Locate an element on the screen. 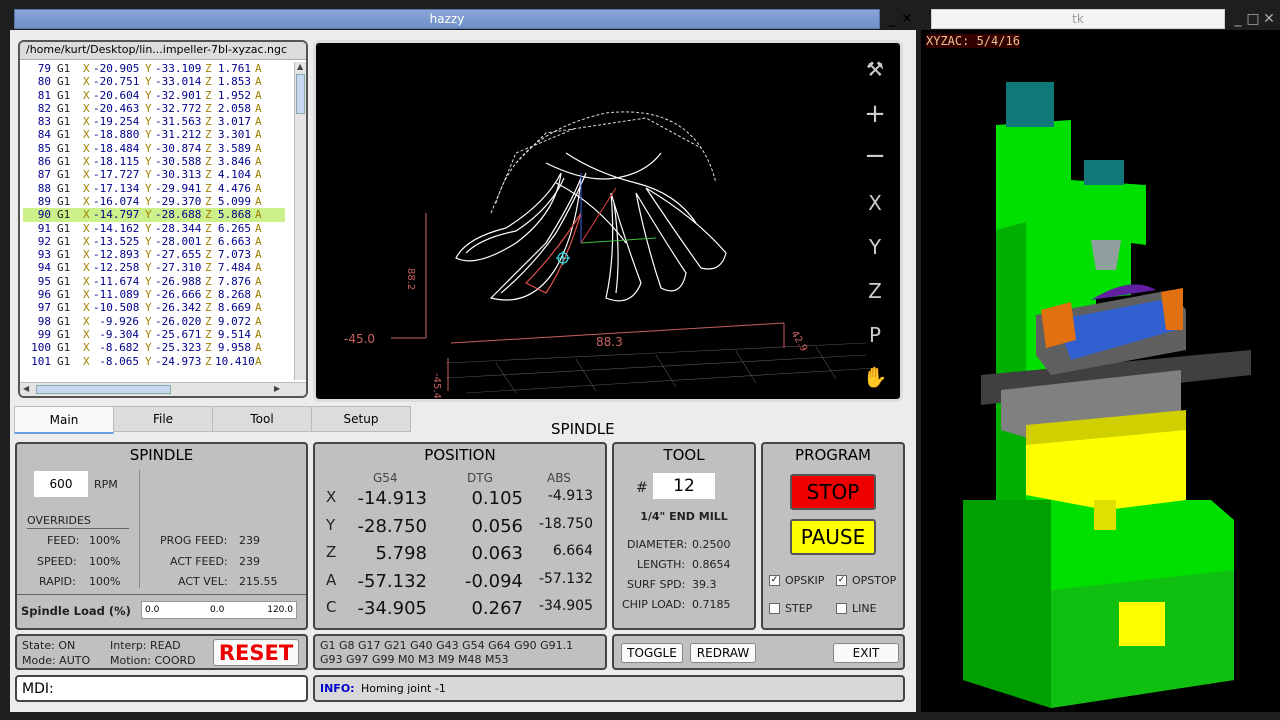 Image resolution: width=1280 pixels, height=720 pixels. gcode-line: 87 G1 X -17.727 Y -30.313 Z 4.104 A is located at coordinates (154, 174).